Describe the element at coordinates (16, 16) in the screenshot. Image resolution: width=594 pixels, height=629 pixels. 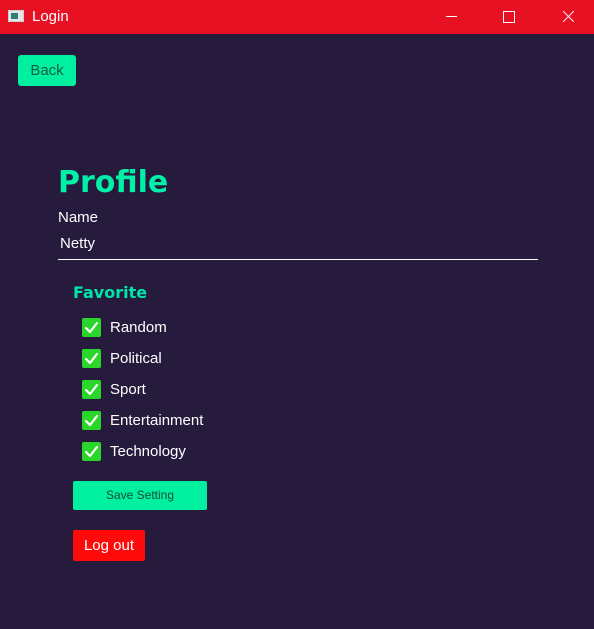
I see `window-app-icon` at that location.